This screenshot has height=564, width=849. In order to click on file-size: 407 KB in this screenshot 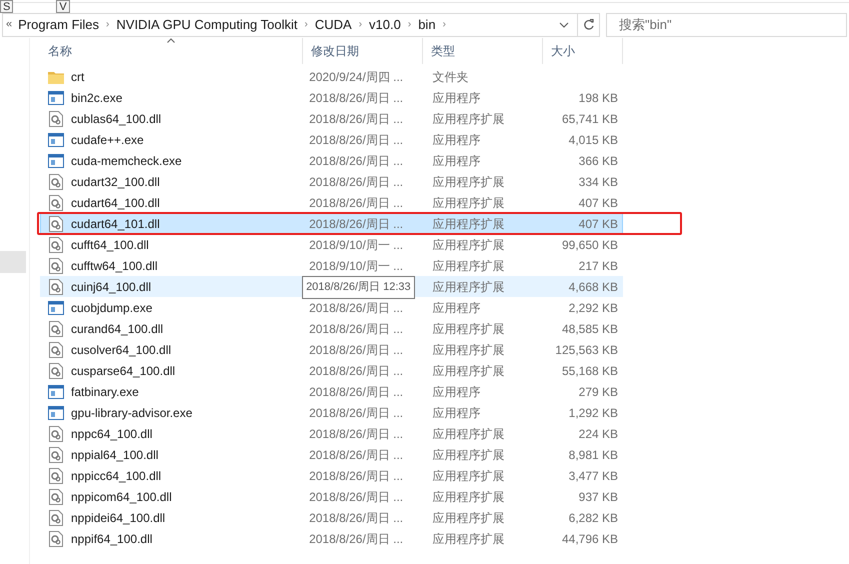, I will do `click(598, 203)`.